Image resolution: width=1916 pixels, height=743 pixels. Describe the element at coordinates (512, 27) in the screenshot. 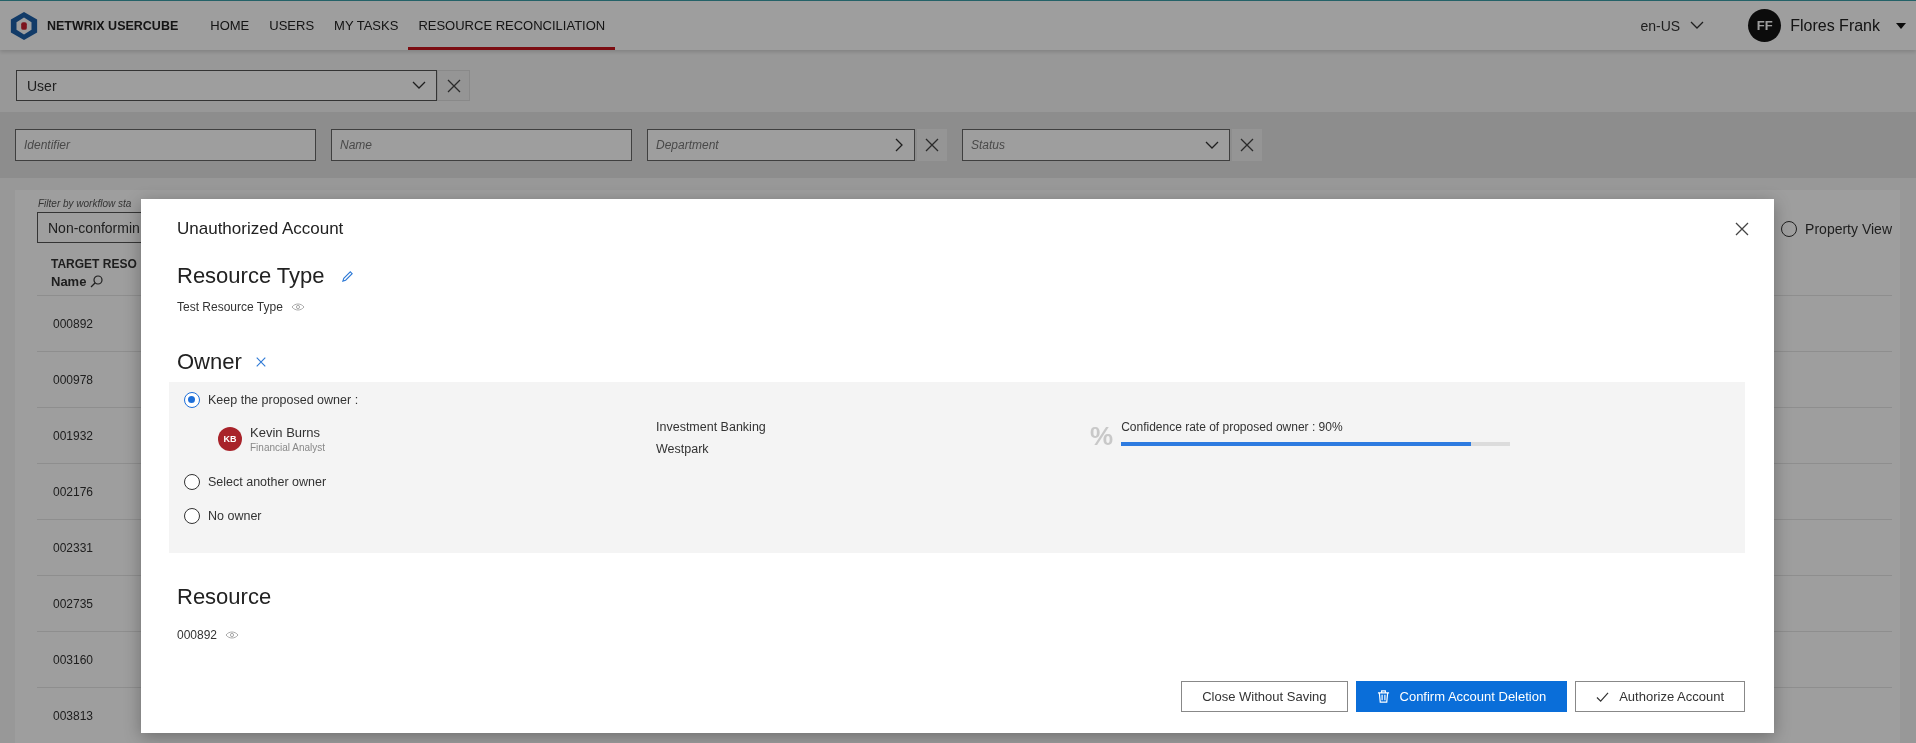

I see `nav-tab: RESOURCE RECONCILIATION` at that location.